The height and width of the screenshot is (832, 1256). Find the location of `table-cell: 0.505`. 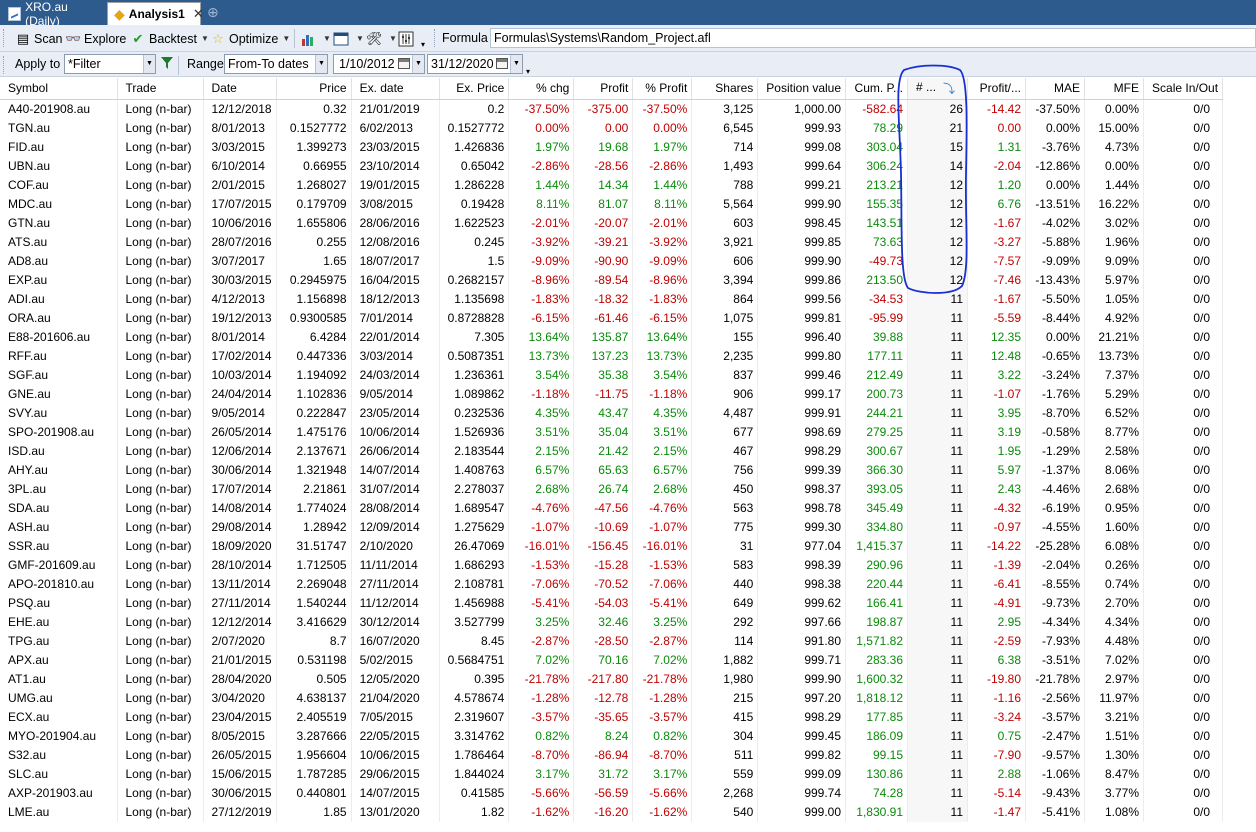

table-cell: 0.505 is located at coordinates (314, 679).